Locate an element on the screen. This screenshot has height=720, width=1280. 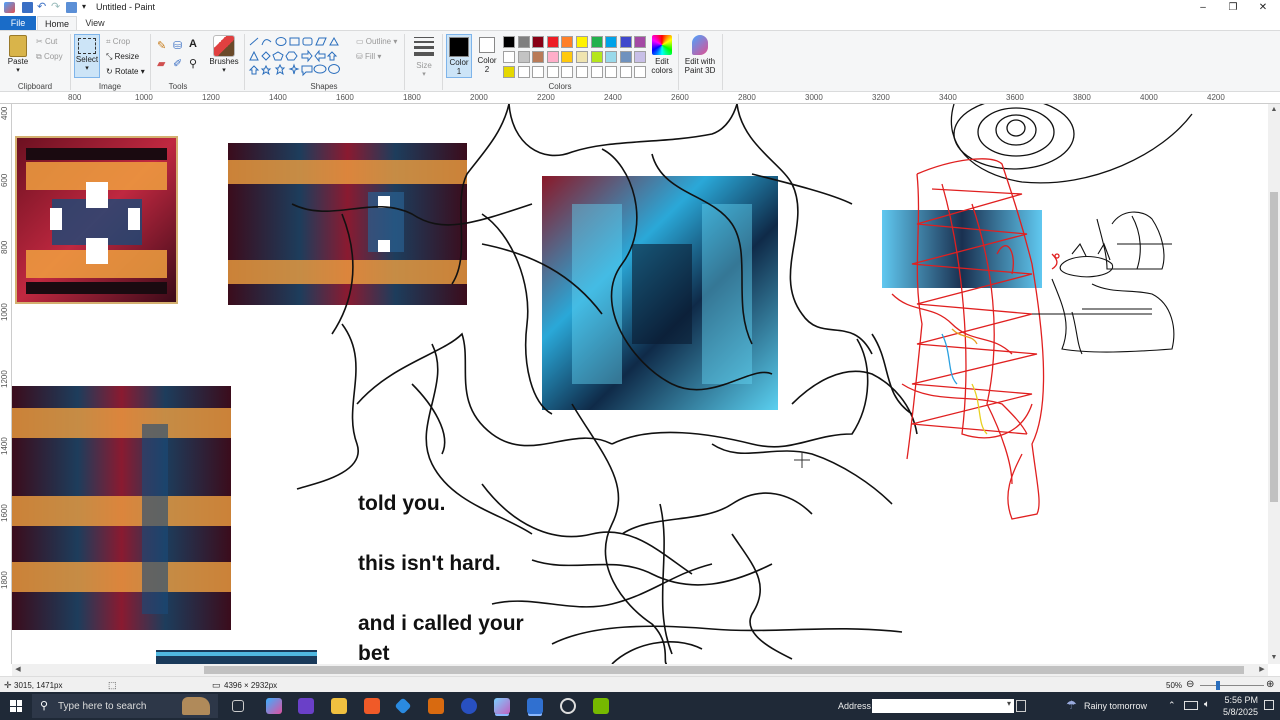
edit-colors-button: Edit colors is located at coordinates (662, 55).